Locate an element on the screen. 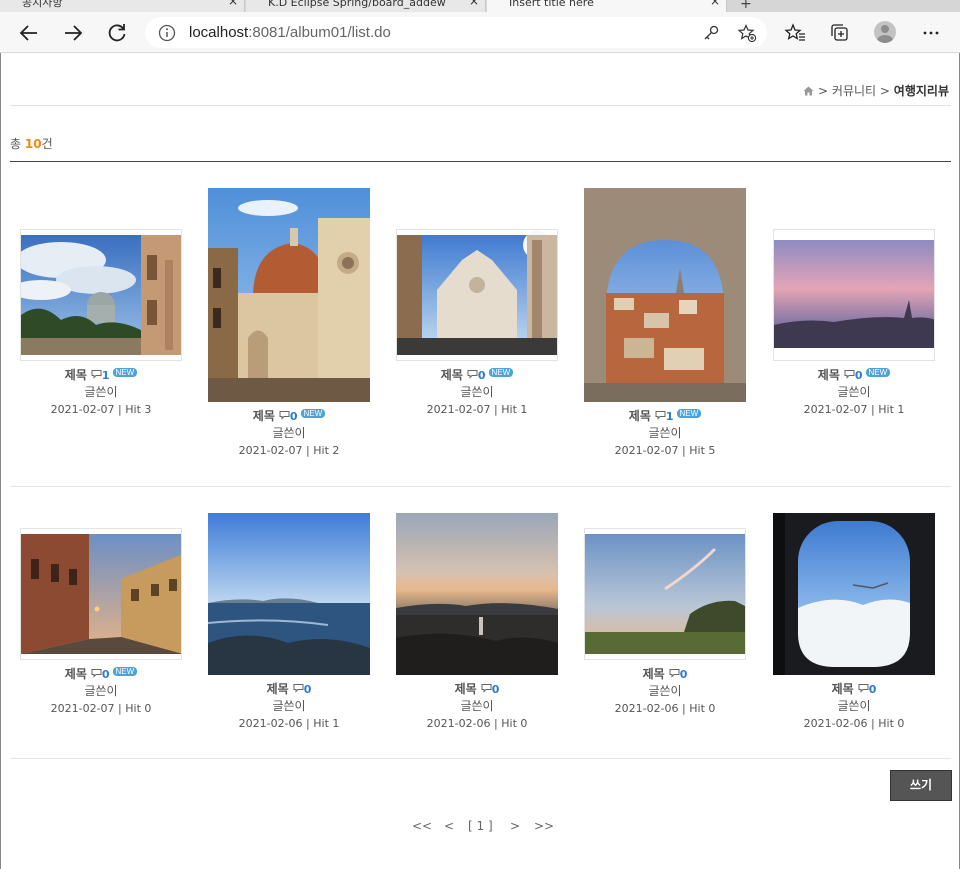 The width and height of the screenshot is (960, 869). total-count: 총 10건 is located at coordinates (31, 143).